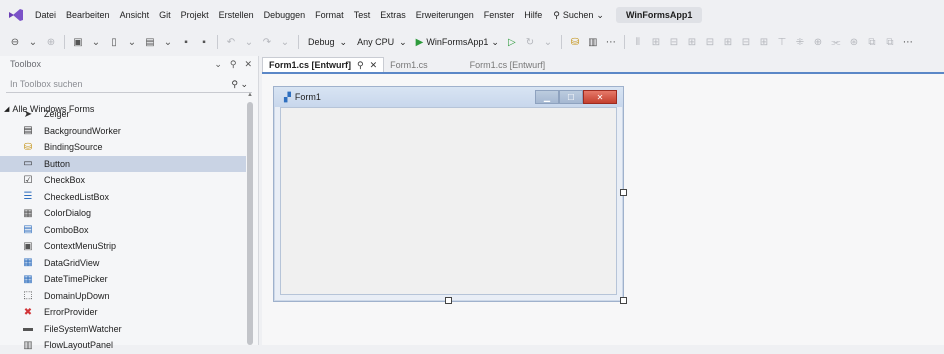 The width and height of the screenshot is (944, 354). What do you see at coordinates (123, 279) in the screenshot?
I see `toolbox-item: ▦ DateTimePicker` at bounding box center [123, 279].